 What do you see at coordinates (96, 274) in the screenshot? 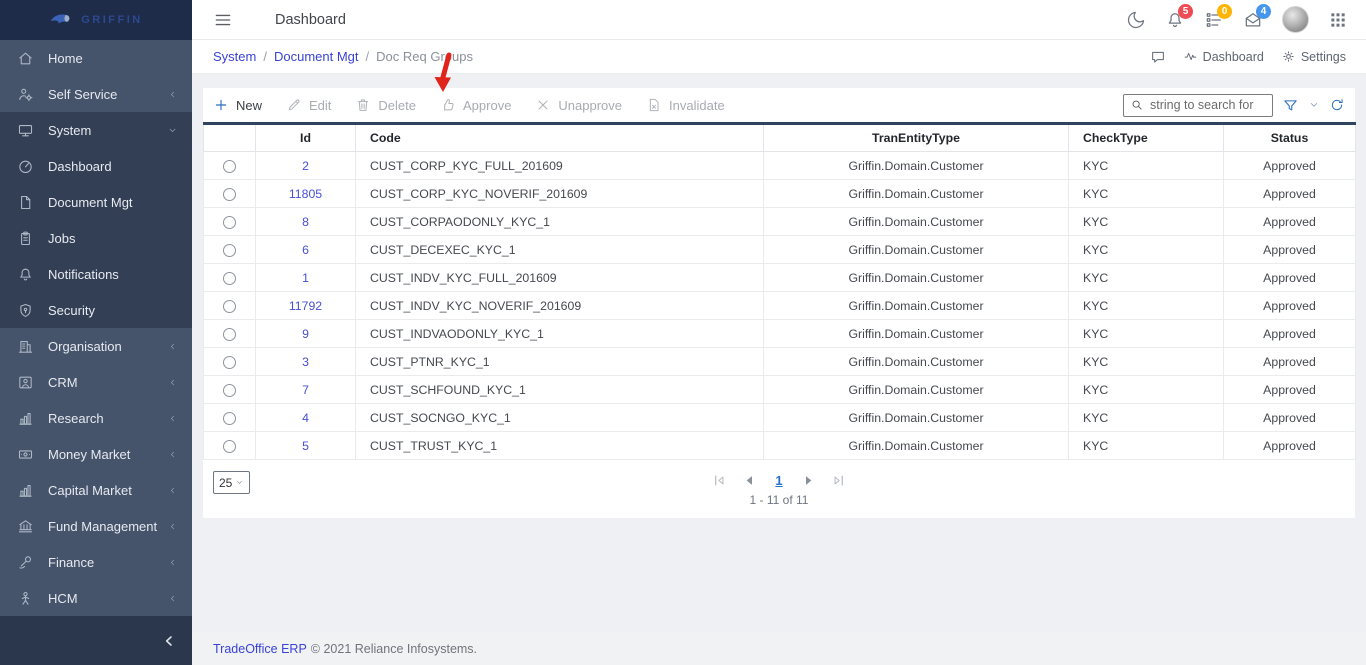
I see `sidebar-item-notifications: Notifications` at bounding box center [96, 274].